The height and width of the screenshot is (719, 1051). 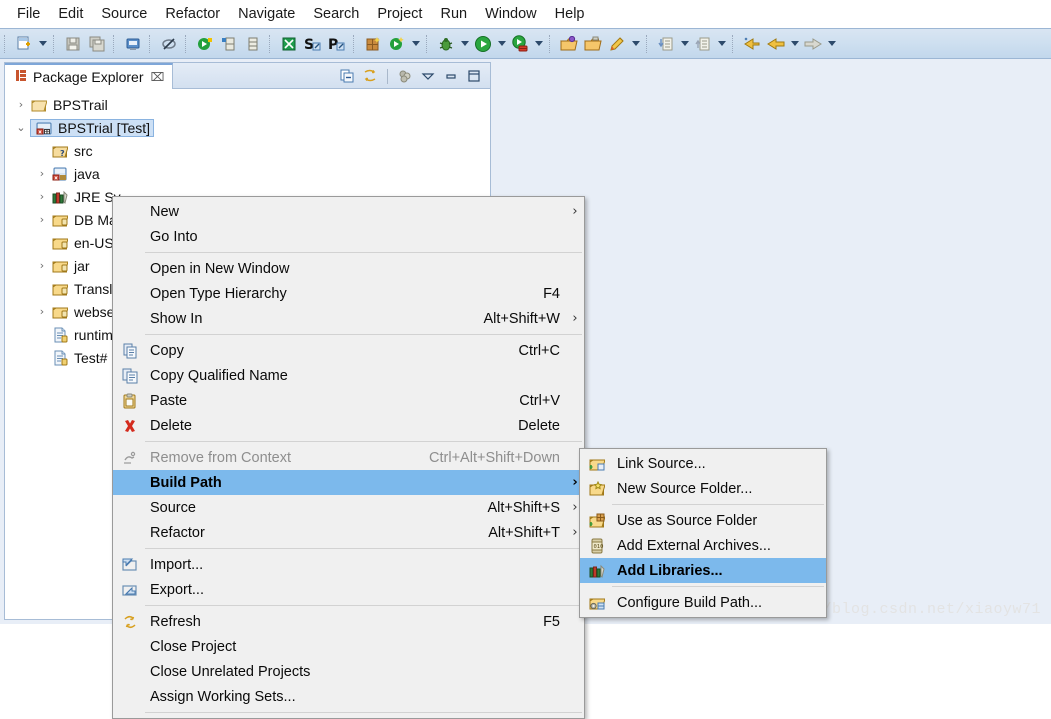 What do you see at coordinates (347, 76) in the screenshot?
I see `collapse-all-icon` at bounding box center [347, 76].